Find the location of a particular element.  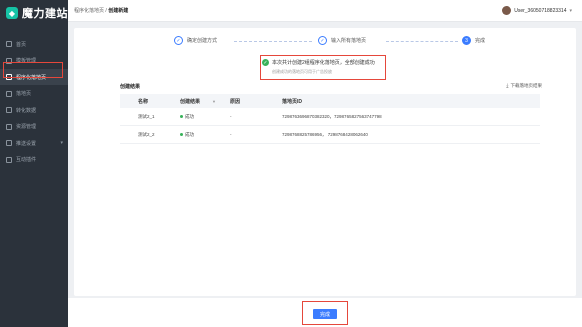

highlight-box-sidebar is located at coordinates (33, 70).